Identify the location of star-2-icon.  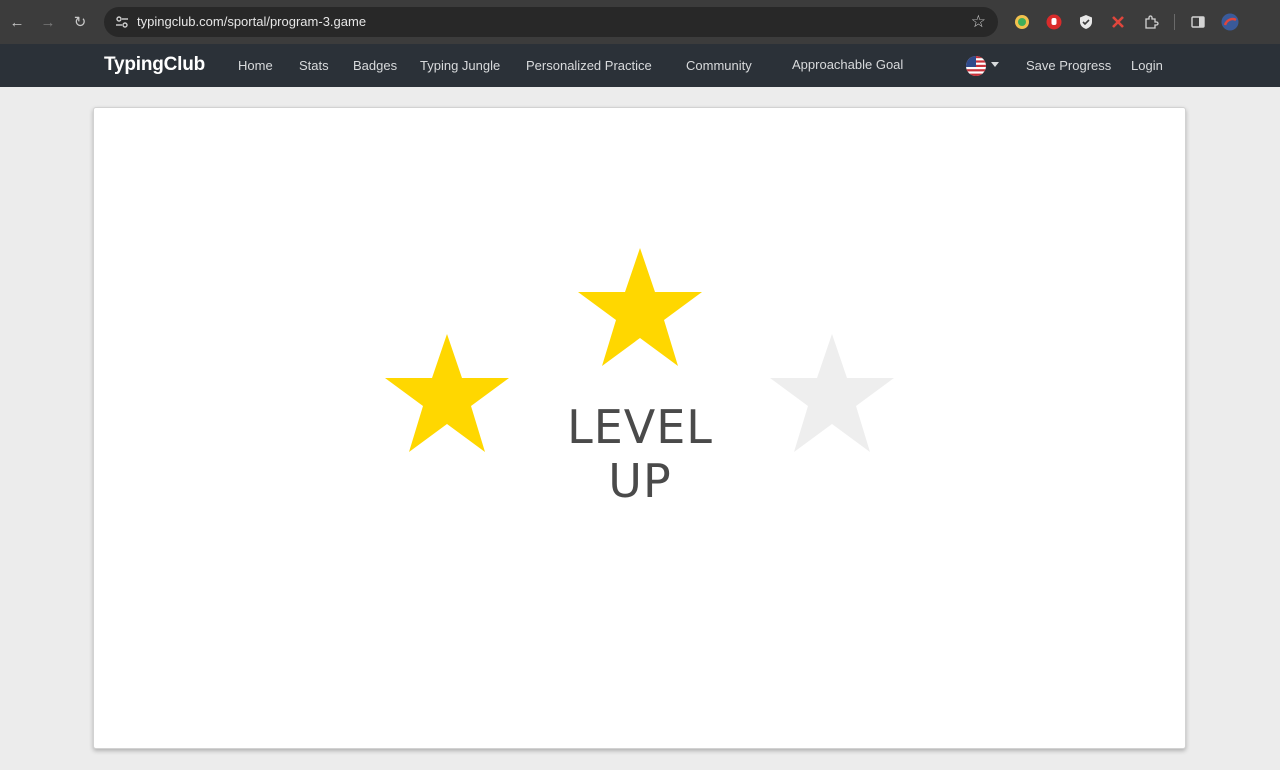
(640, 307).